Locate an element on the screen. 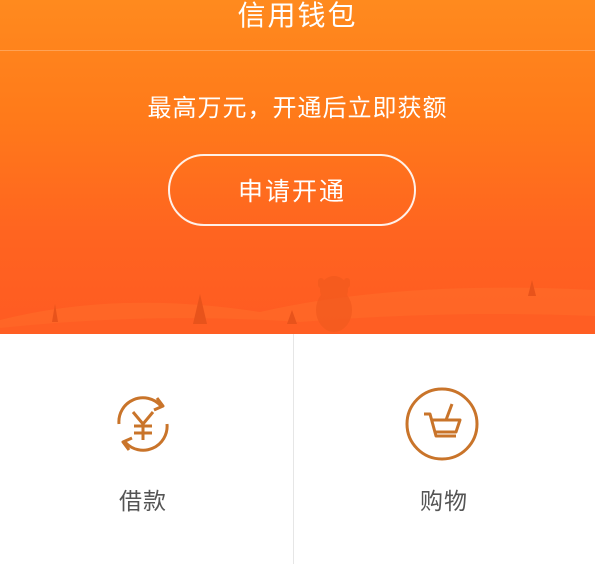 The image size is (595, 564). yen-exchange-icon is located at coordinates (143, 424).